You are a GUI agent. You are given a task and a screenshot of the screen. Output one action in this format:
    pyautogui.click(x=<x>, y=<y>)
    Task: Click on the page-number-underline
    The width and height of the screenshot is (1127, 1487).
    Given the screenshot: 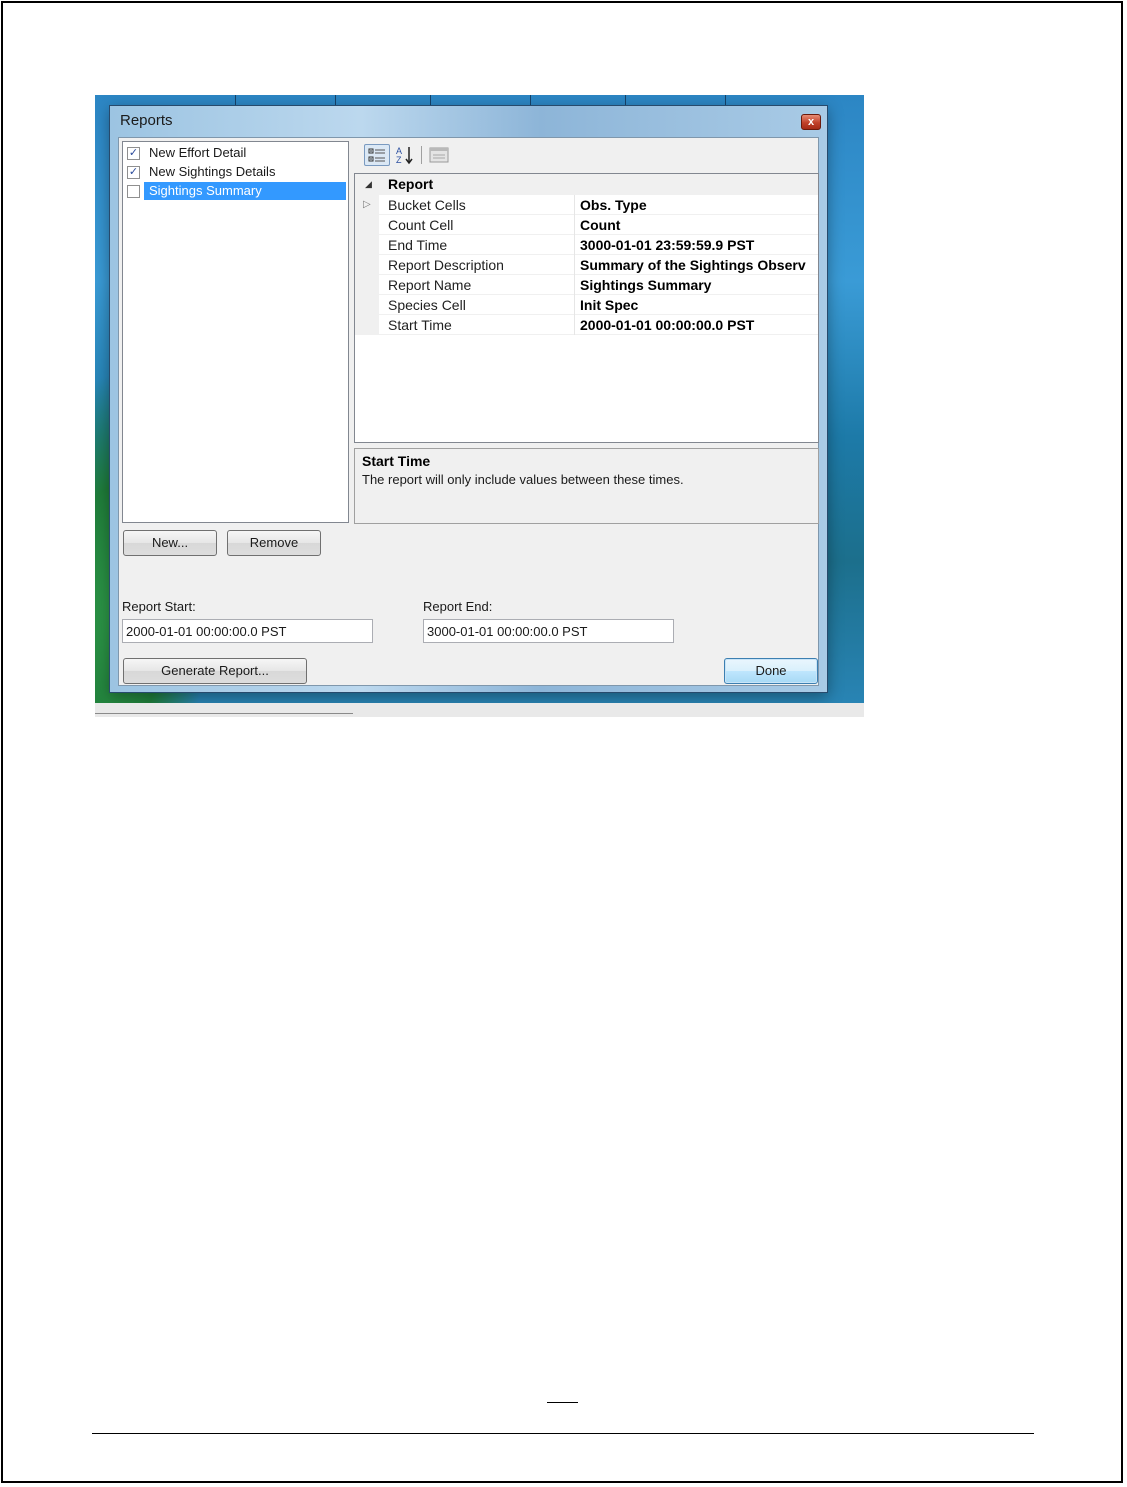 What is the action you would take?
    pyautogui.click(x=562, y=1402)
    